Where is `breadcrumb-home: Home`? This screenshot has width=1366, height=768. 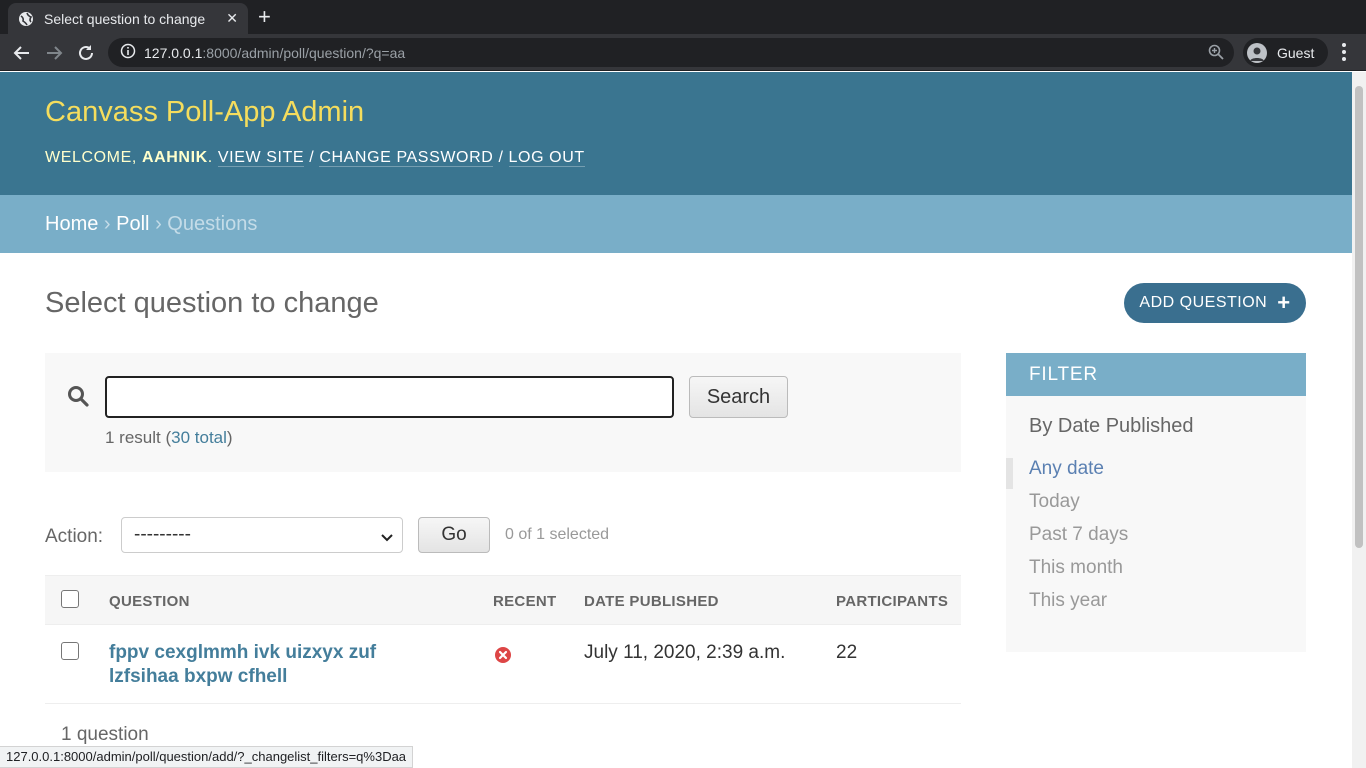 breadcrumb-home: Home is located at coordinates (71, 224).